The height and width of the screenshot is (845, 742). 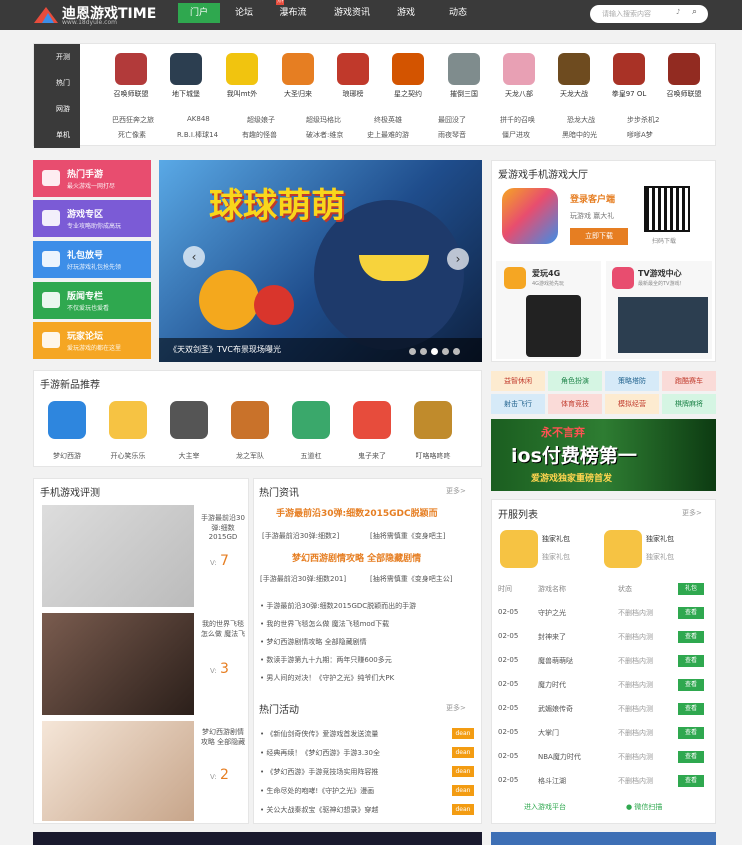 What do you see at coordinates (189, 456) in the screenshot?
I see `new-game-item: 大主宰` at bounding box center [189, 456].